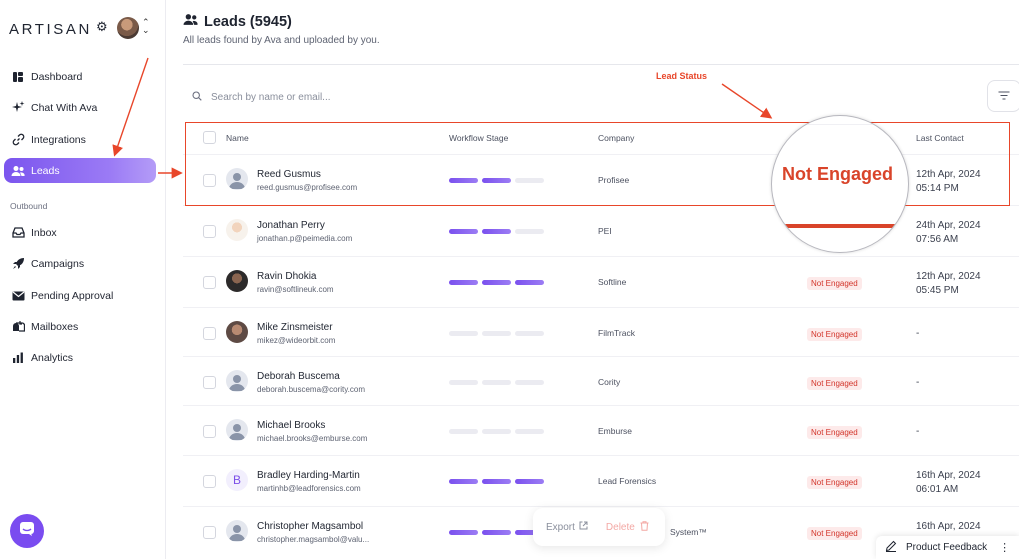  Describe the element at coordinates (80, 76) in the screenshot. I see `sidebar-item-dashboard: Dashboard` at that location.